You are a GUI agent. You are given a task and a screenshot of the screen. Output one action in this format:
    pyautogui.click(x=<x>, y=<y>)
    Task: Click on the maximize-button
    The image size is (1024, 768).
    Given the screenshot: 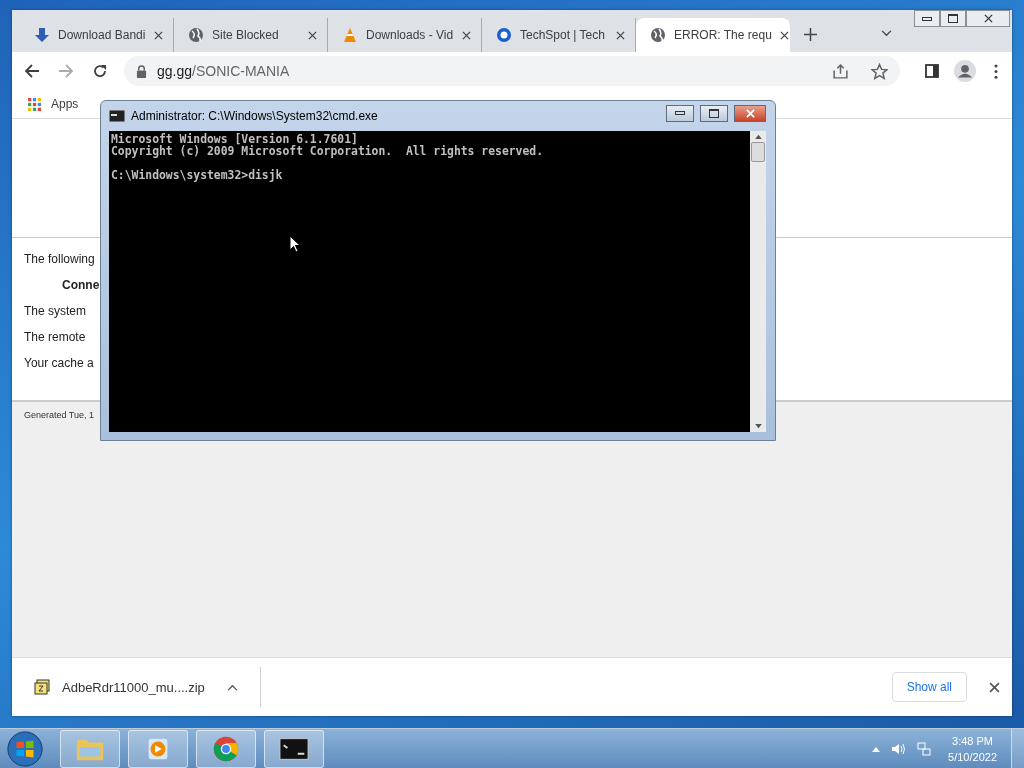 What is the action you would take?
    pyautogui.click(x=714, y=113)
    